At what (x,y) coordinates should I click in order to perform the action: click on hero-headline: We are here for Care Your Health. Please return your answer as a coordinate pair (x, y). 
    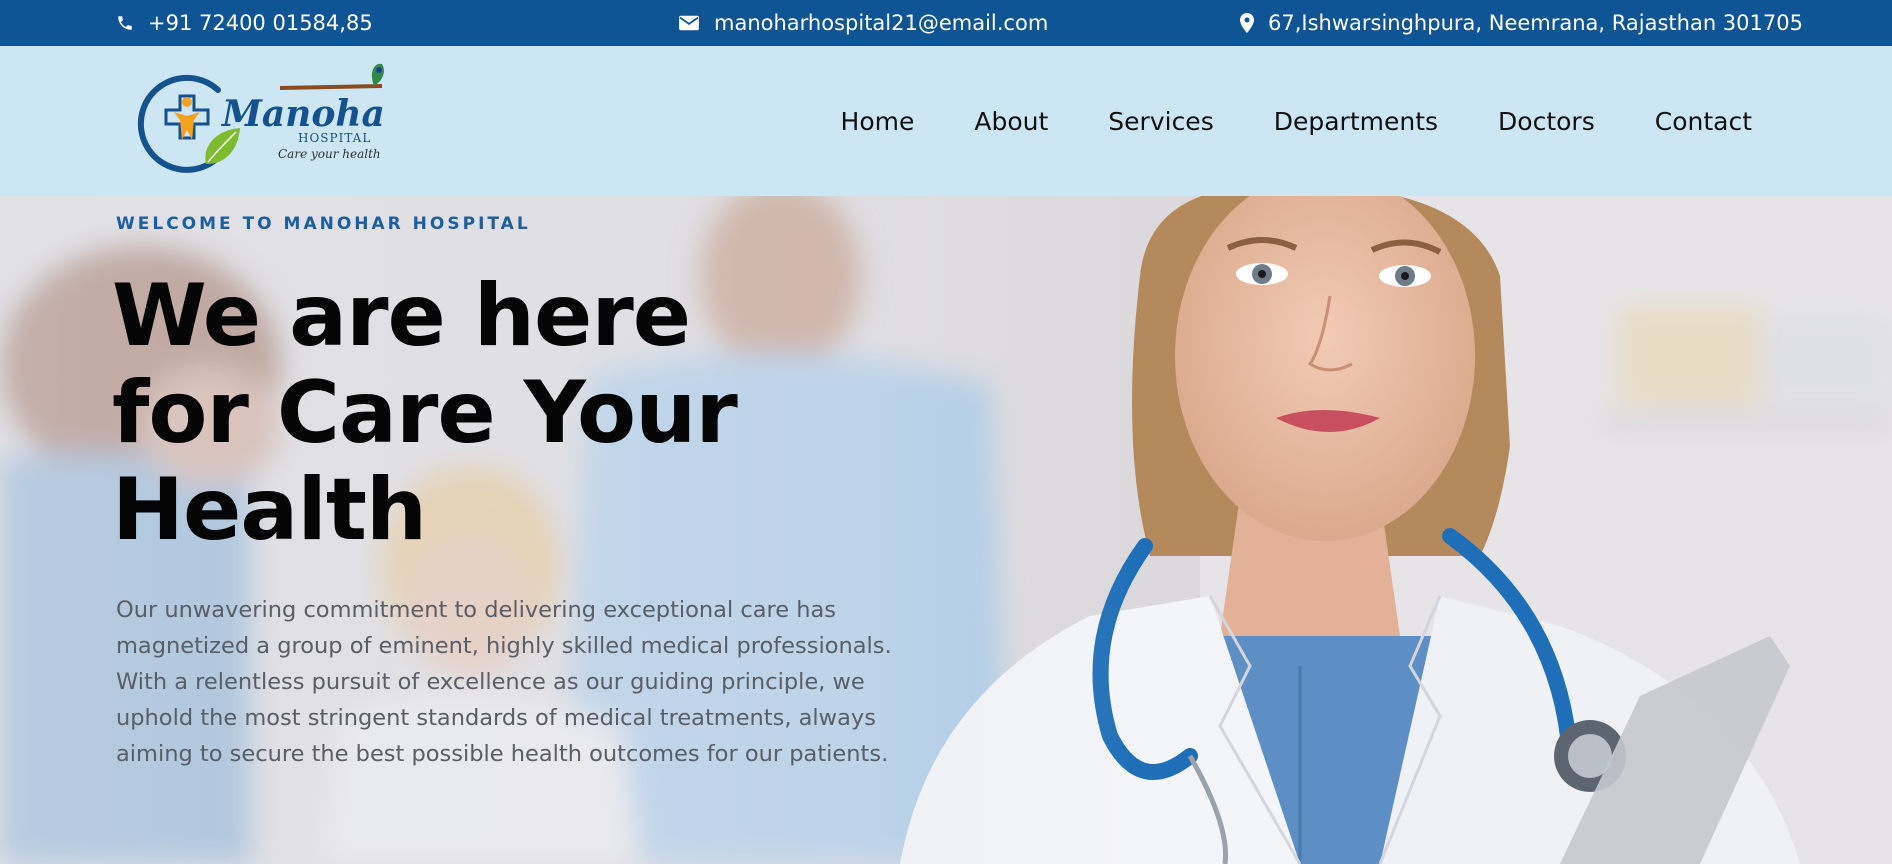
    Looking at the image, I should click on (512, 413).